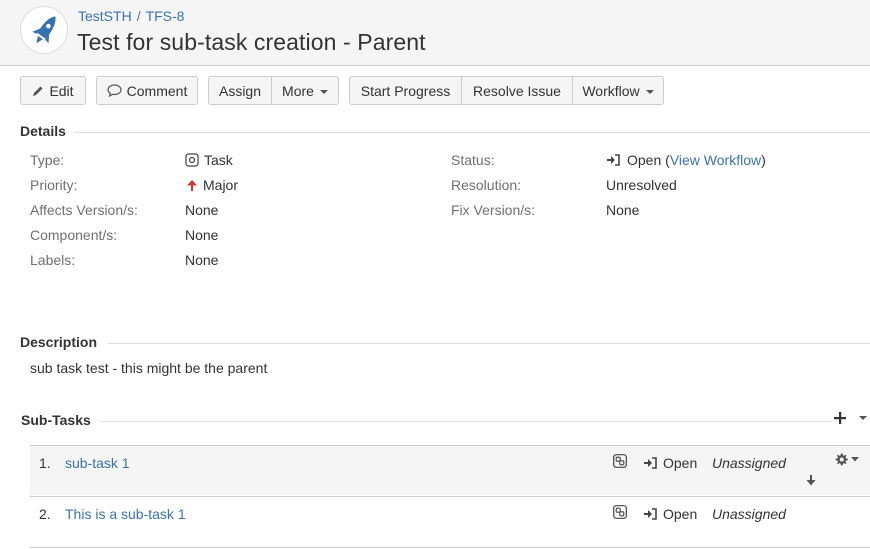  I want to click on edit-button: Edit, so click(53, 90).